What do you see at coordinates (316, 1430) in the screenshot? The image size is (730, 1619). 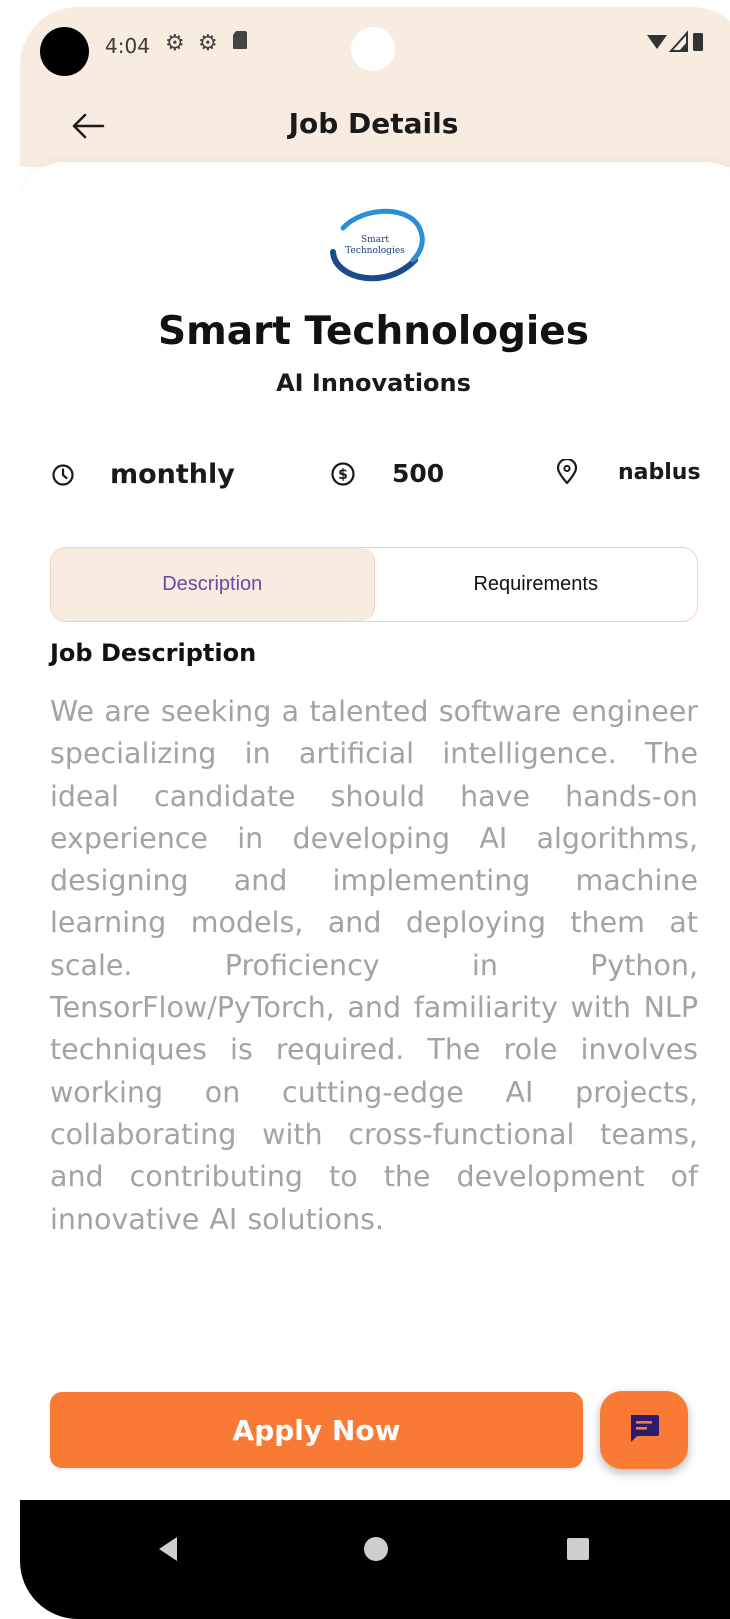 I see `apply-now-button: Apply Now` at bounding box center [316, 1430].